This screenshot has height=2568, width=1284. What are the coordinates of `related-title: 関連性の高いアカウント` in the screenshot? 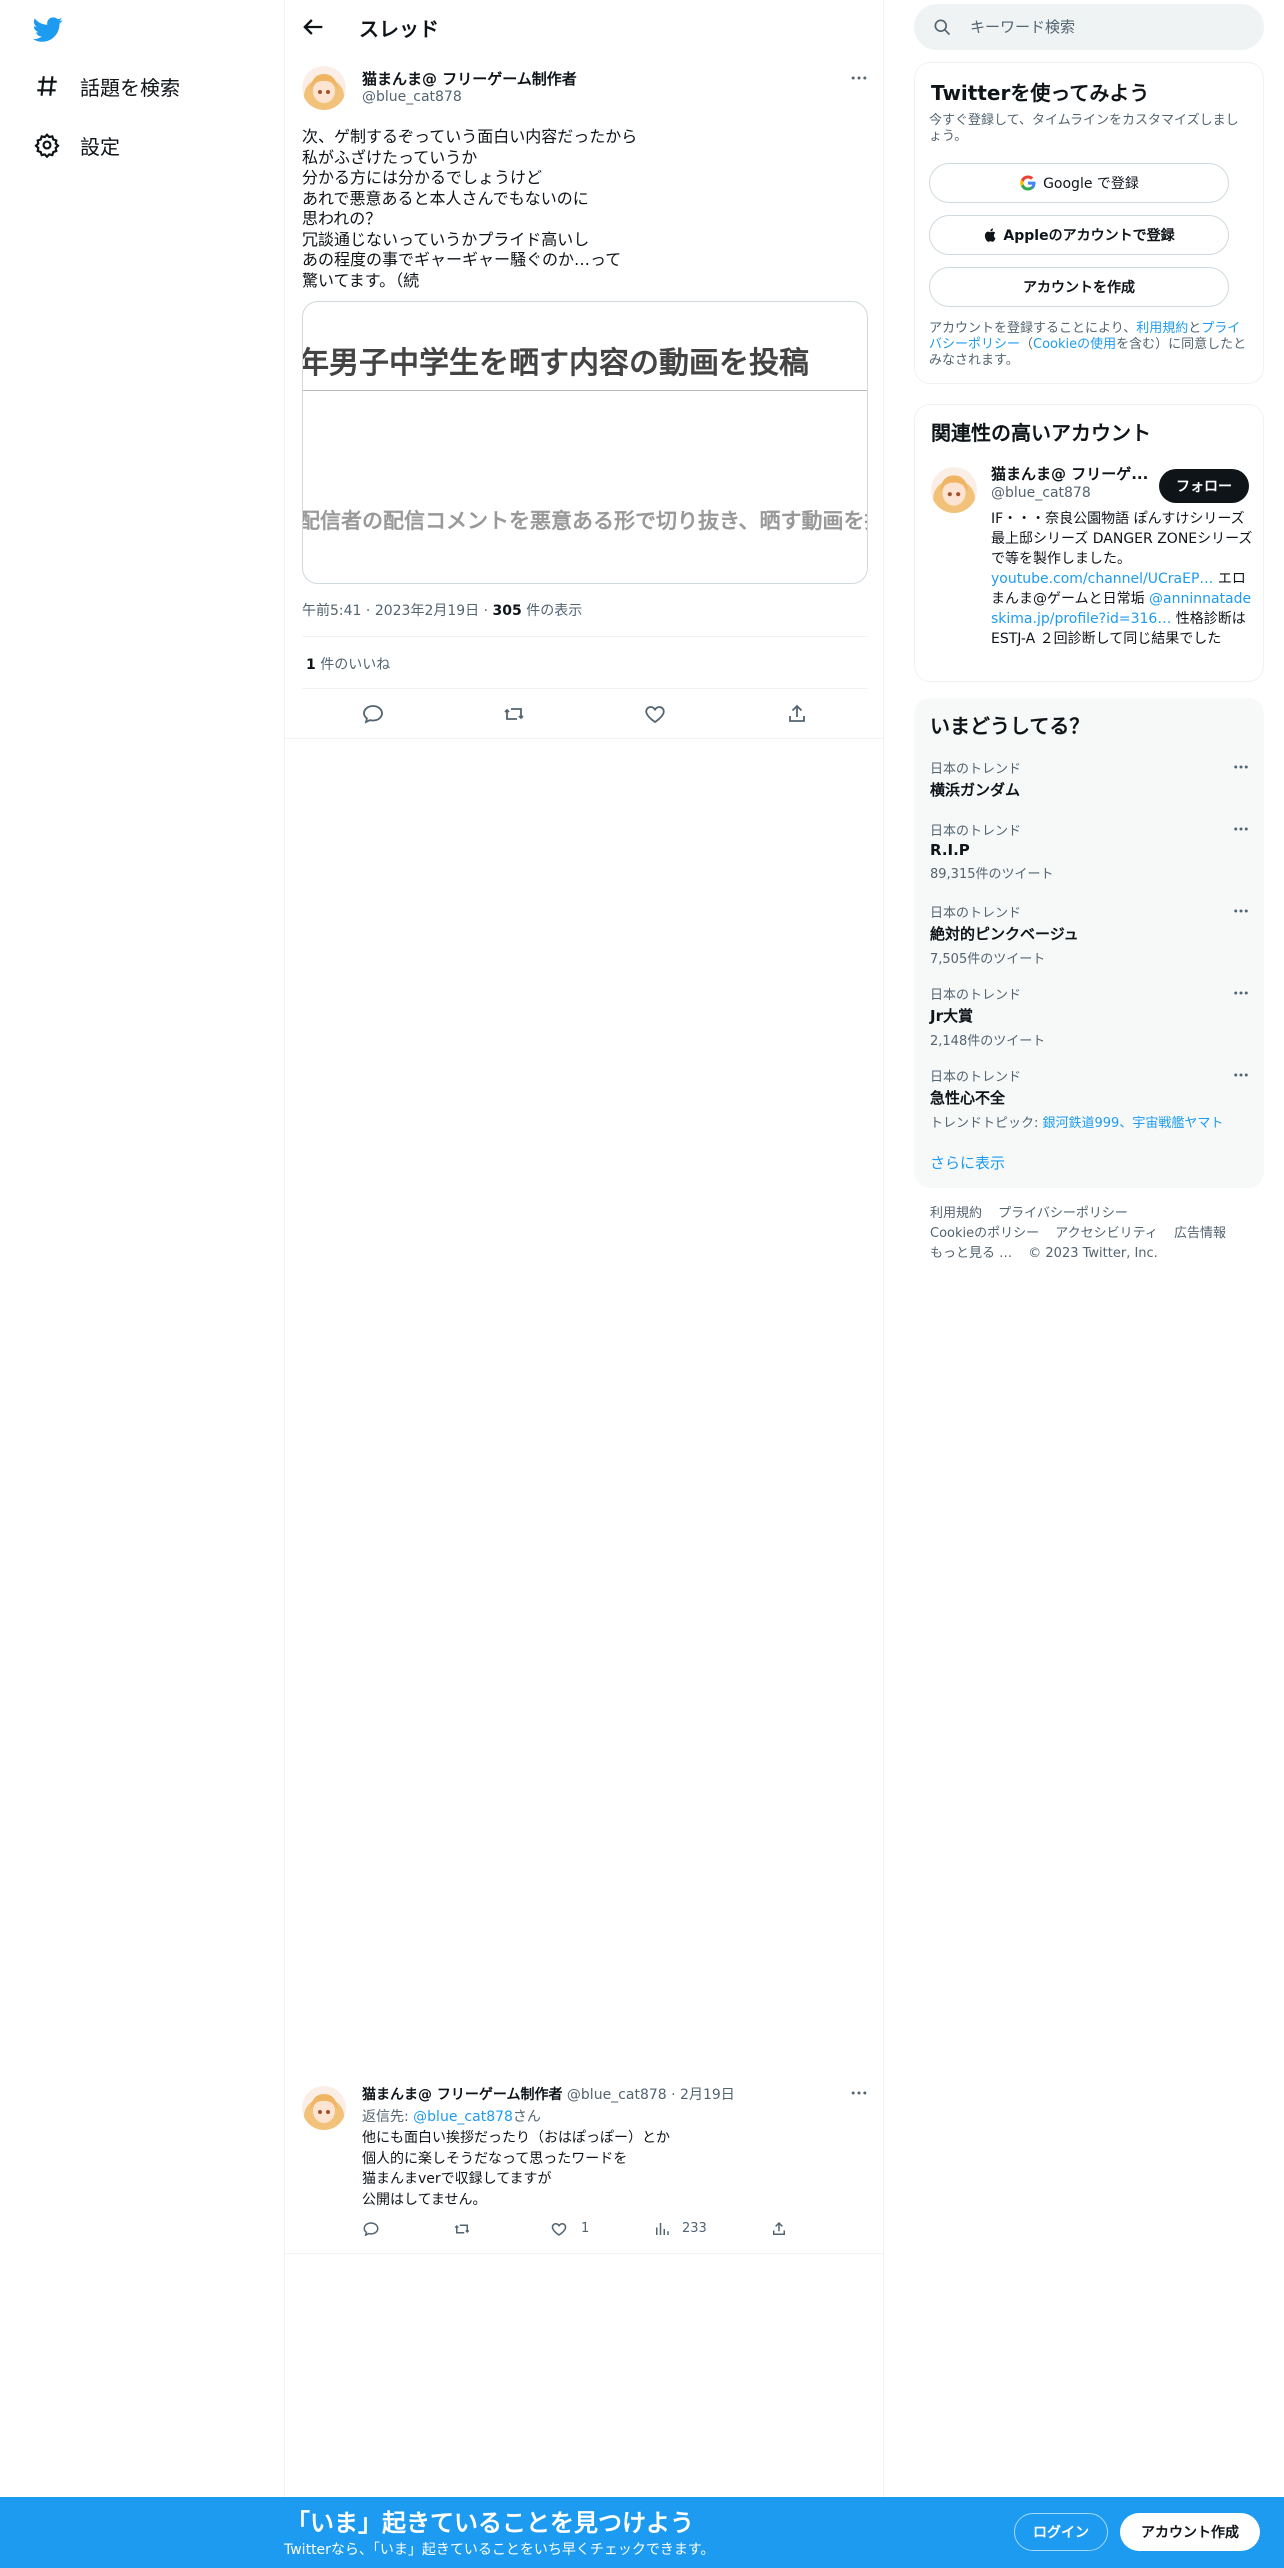 It's located at (1041, 433).